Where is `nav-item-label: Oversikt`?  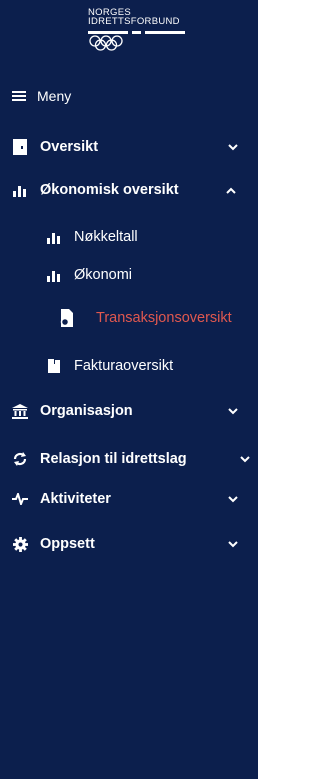
nav-item-label: Oversikt is located at coordinates (69, 147).